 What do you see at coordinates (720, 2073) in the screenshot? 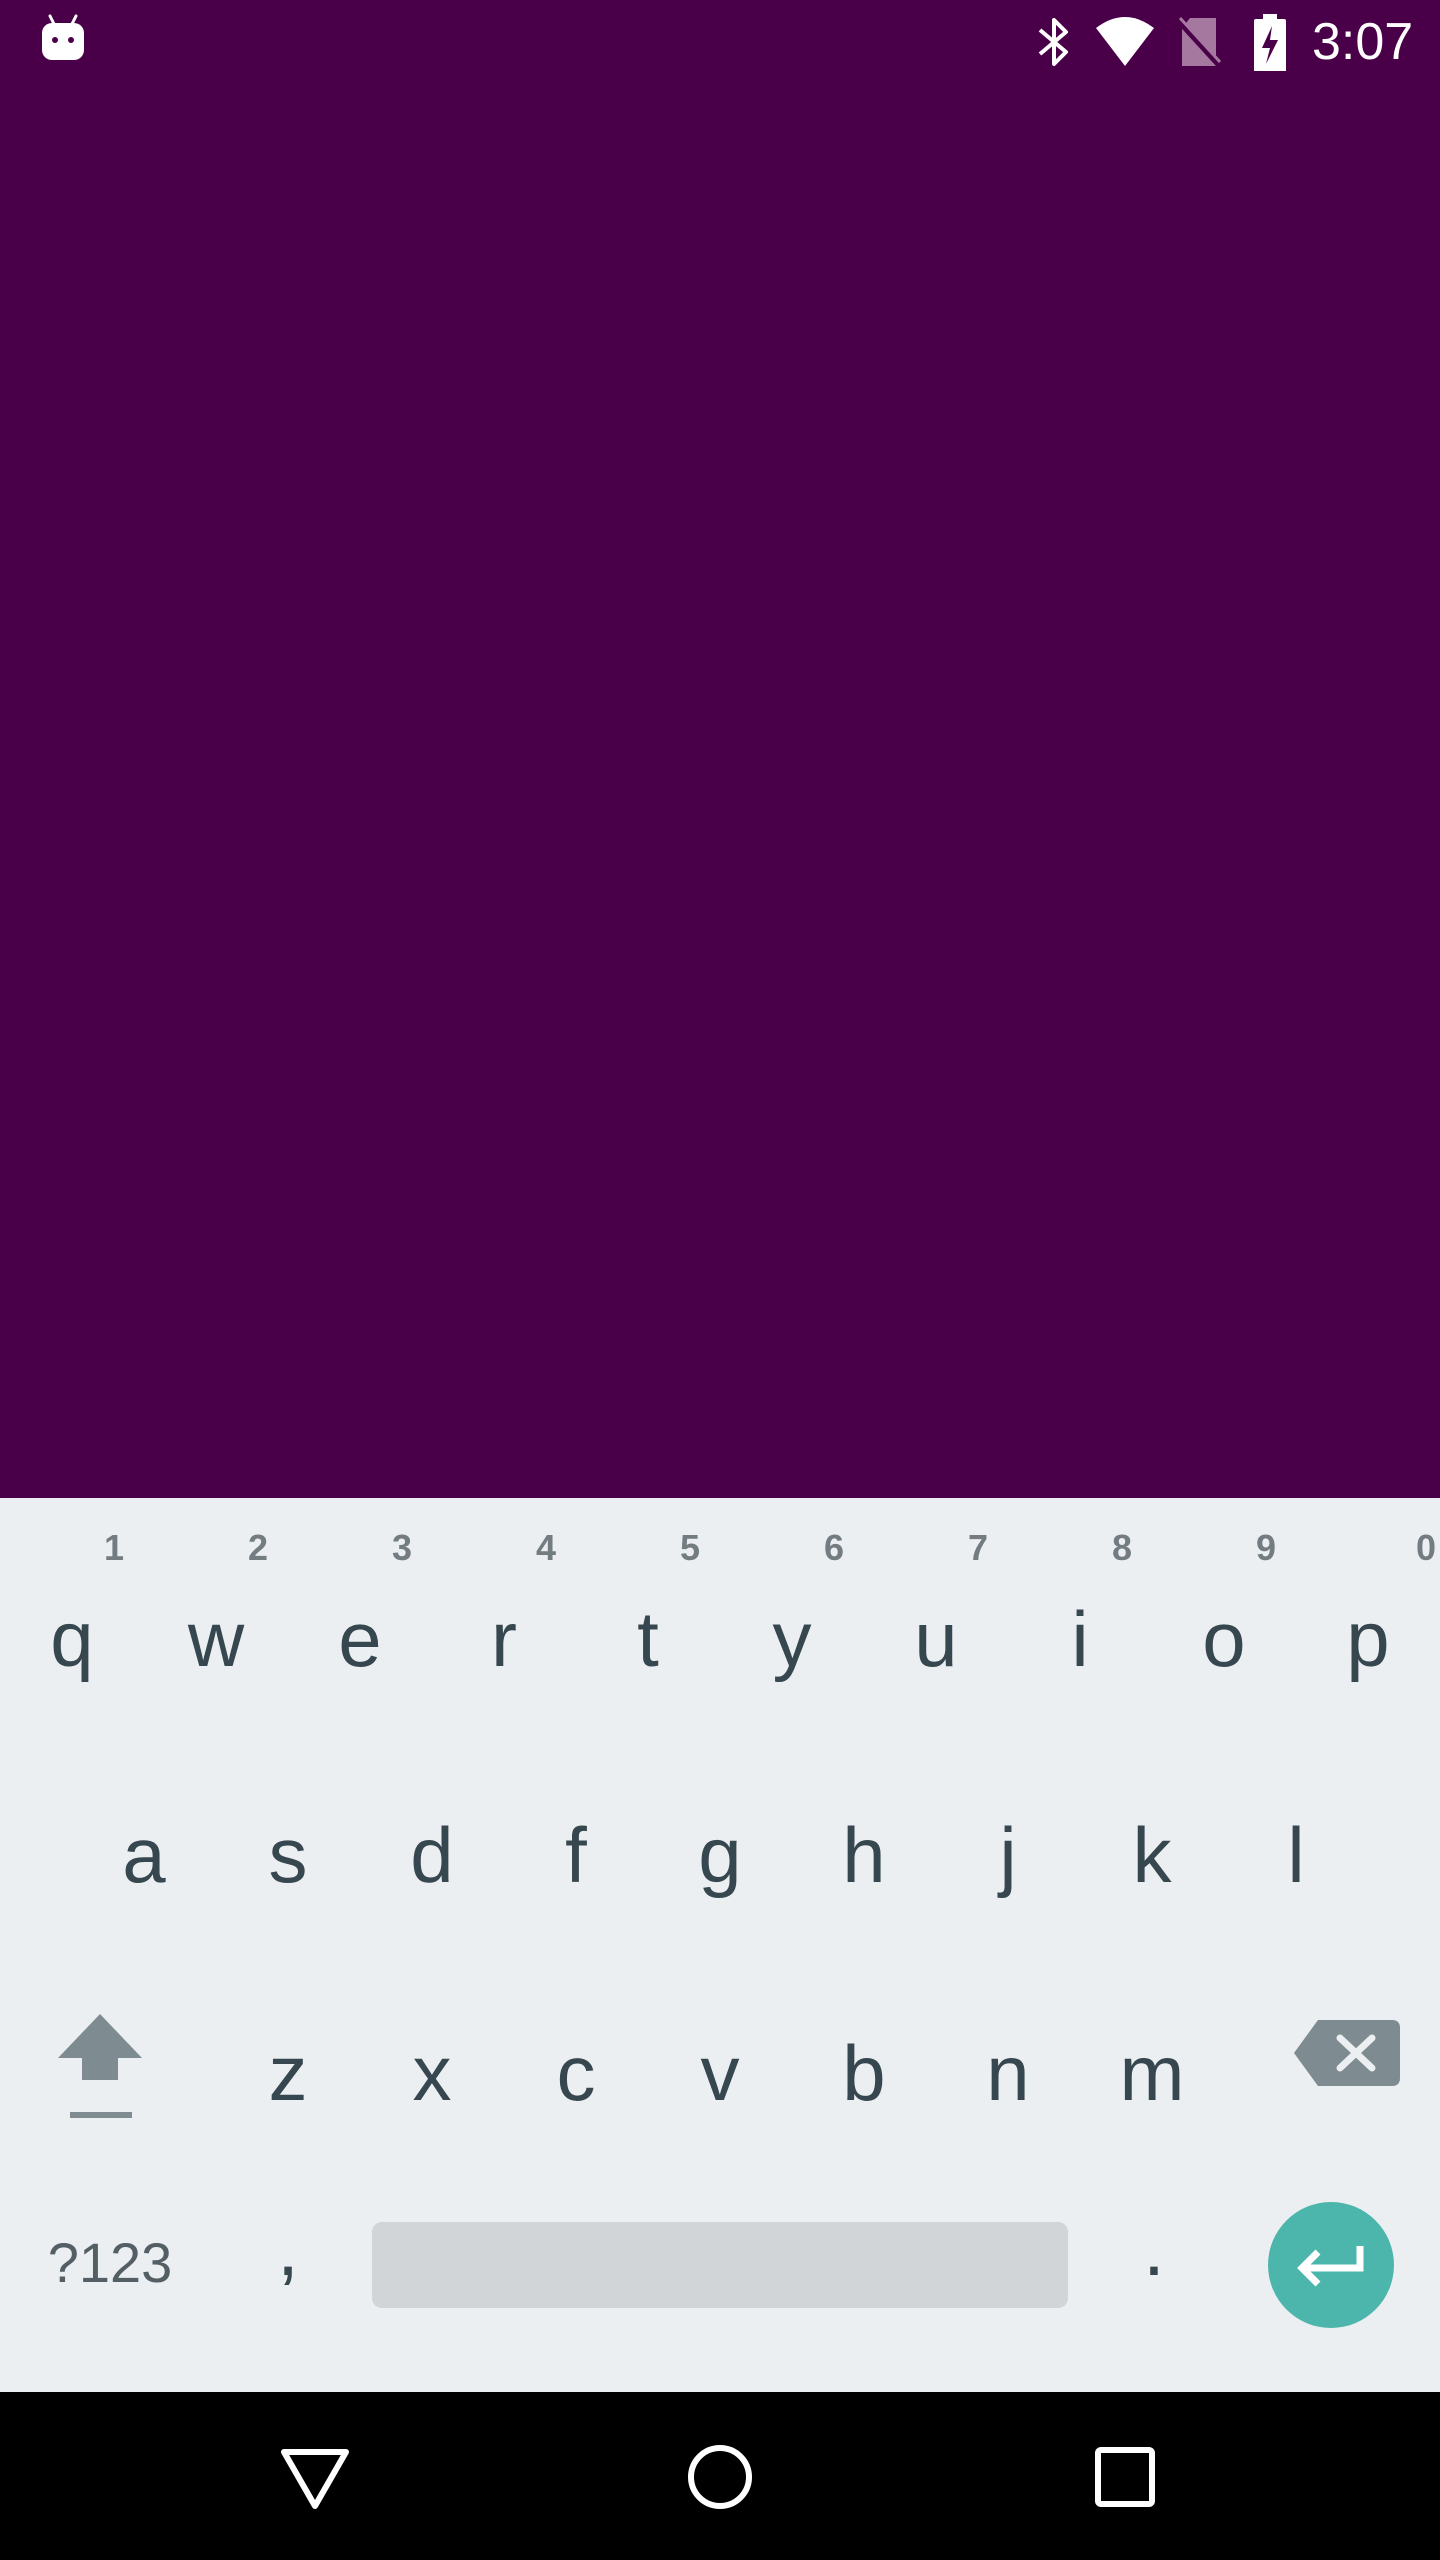
I see `key-label: v` at bounding box center [720, 2073].